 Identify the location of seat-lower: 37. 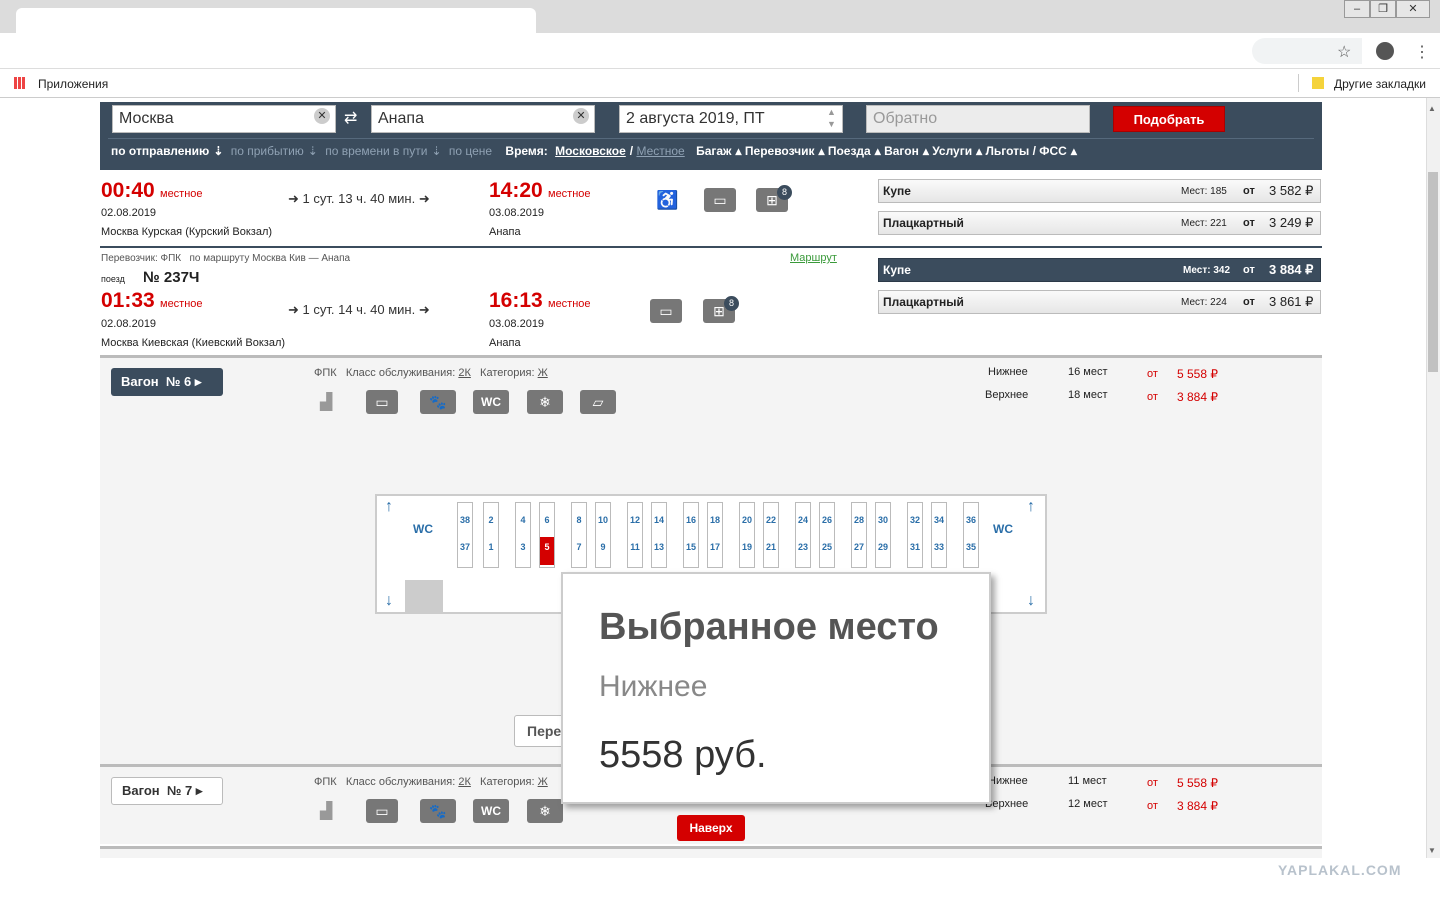
(465, 551).